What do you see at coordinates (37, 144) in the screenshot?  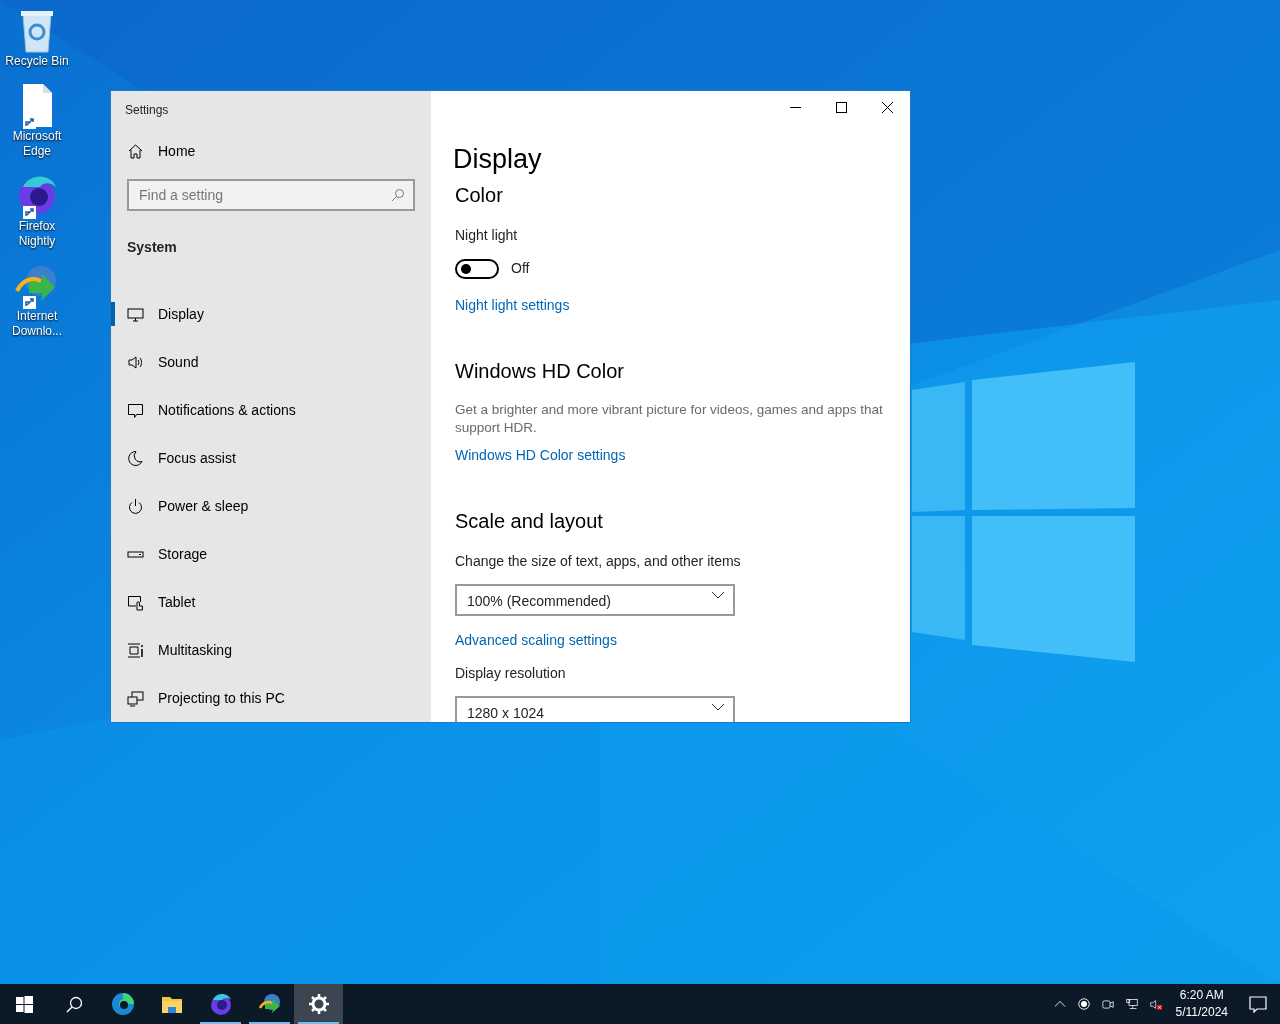 I see `icon-label: Microsoft Edge` at bounding box center [37, 144].